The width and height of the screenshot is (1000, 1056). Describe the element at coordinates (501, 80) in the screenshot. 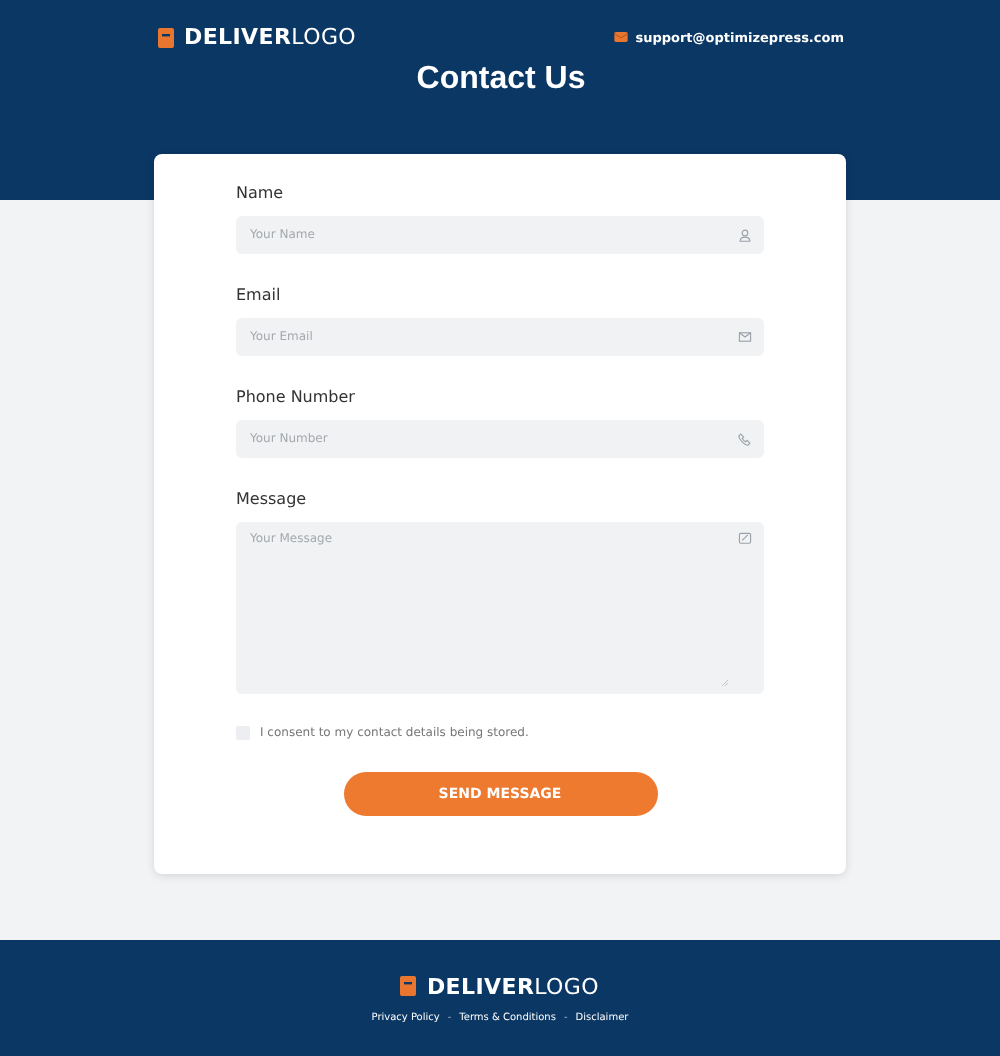

I see `page-title: Contact Us` at that location.